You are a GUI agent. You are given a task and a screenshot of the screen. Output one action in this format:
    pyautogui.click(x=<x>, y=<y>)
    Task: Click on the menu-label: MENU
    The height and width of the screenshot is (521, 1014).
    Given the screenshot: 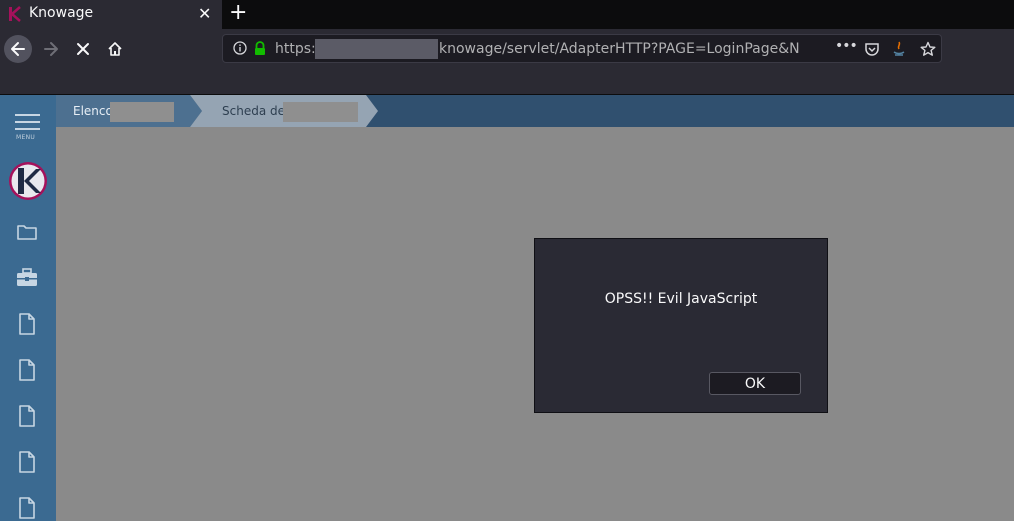 What is the action you would take?
    pyautogui.click(x=26, y=137)
    